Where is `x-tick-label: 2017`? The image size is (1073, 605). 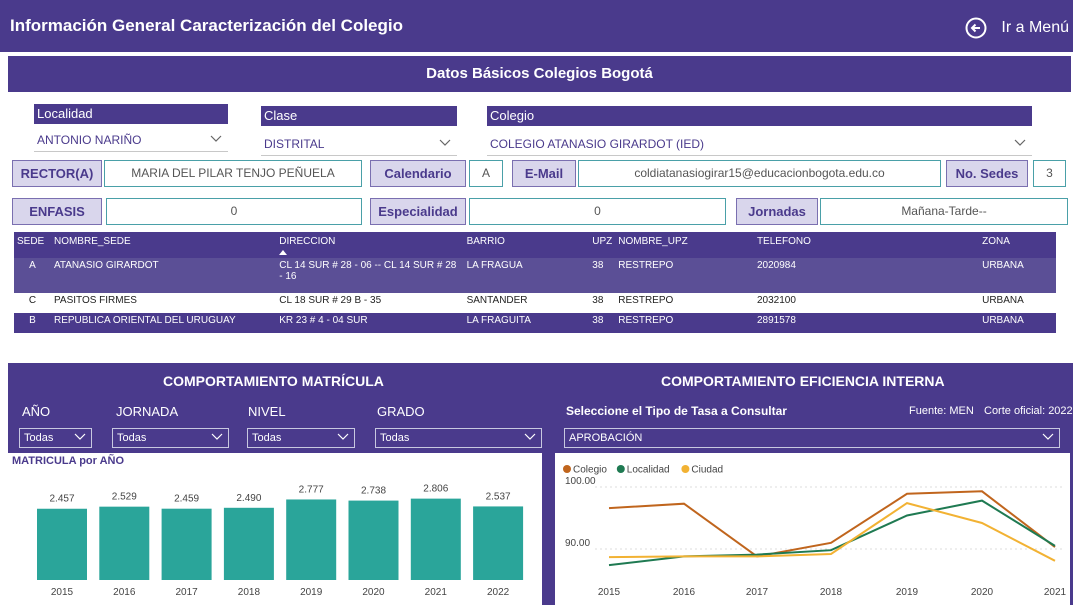
x-tick-label: 2017 is located at coordinates (186, 592).